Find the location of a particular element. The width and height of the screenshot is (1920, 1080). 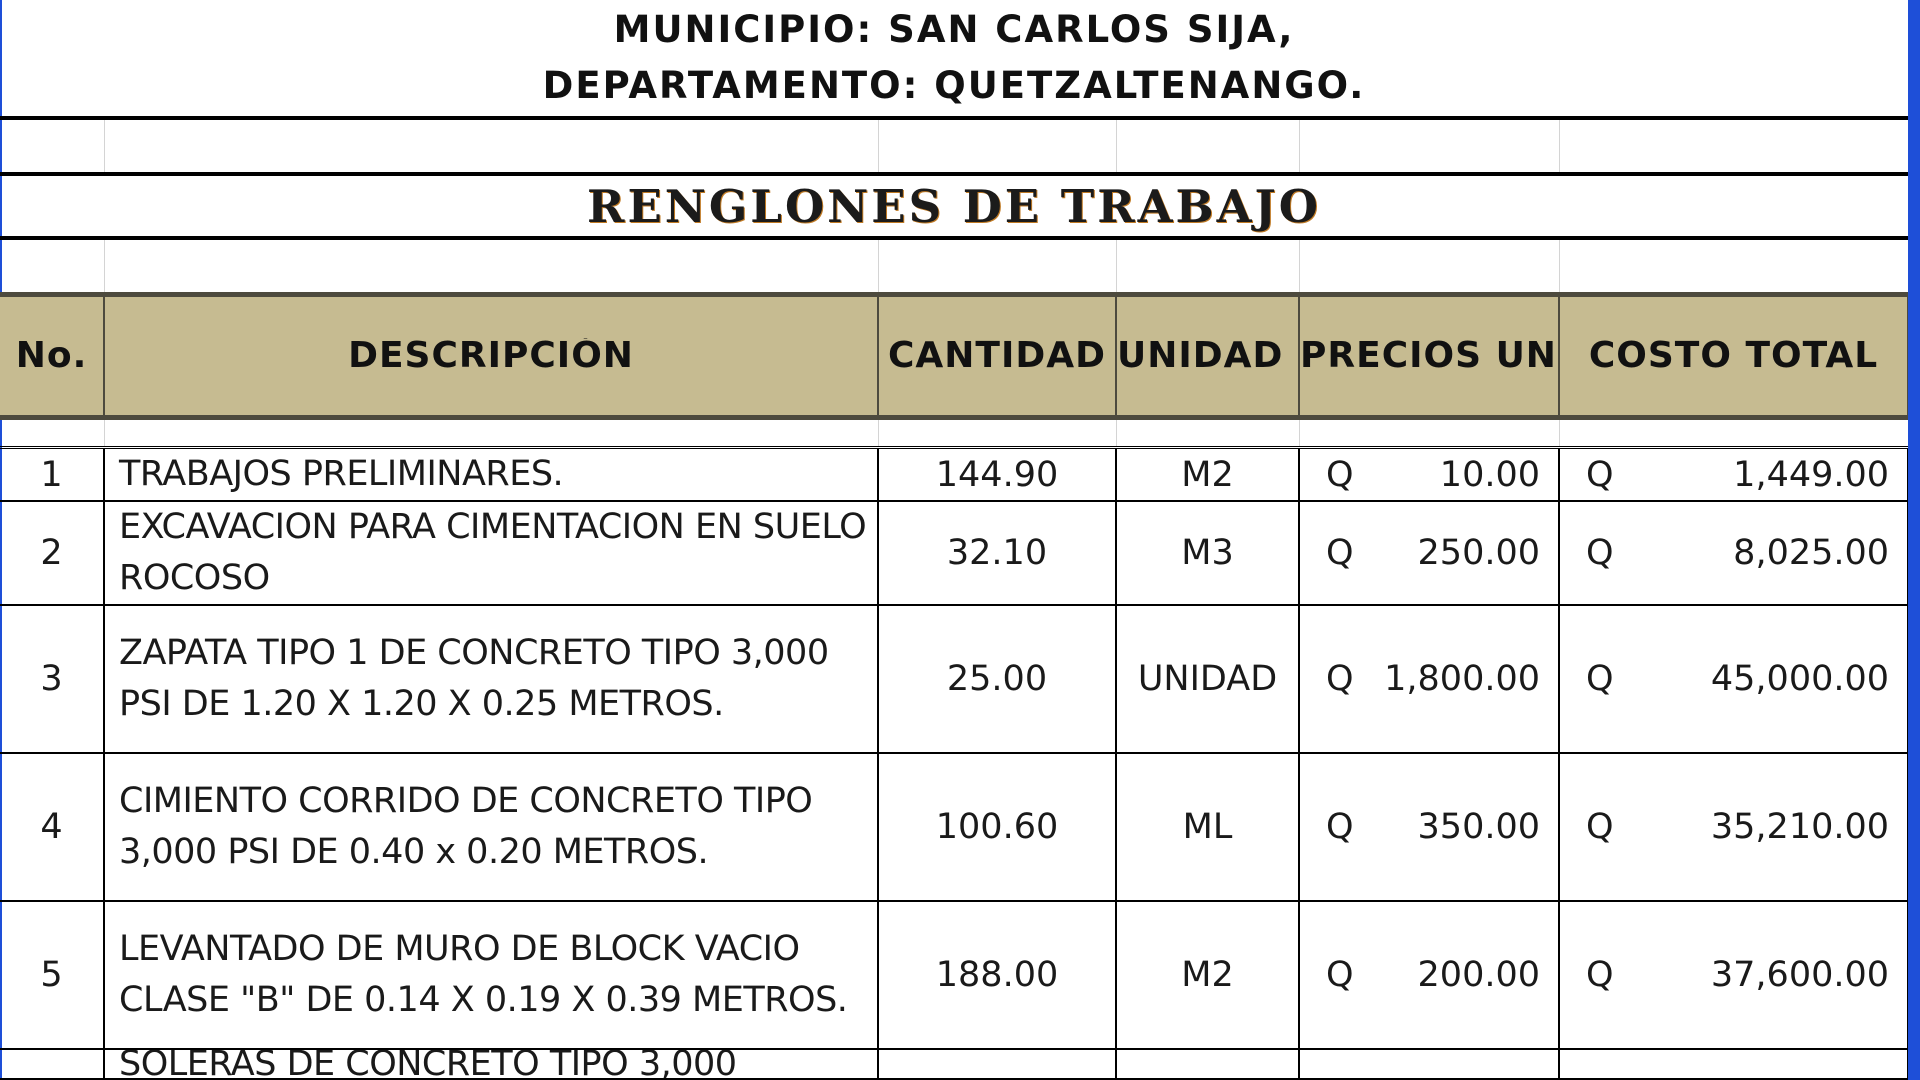

header-no: No. is located at coordinates (52, 356).